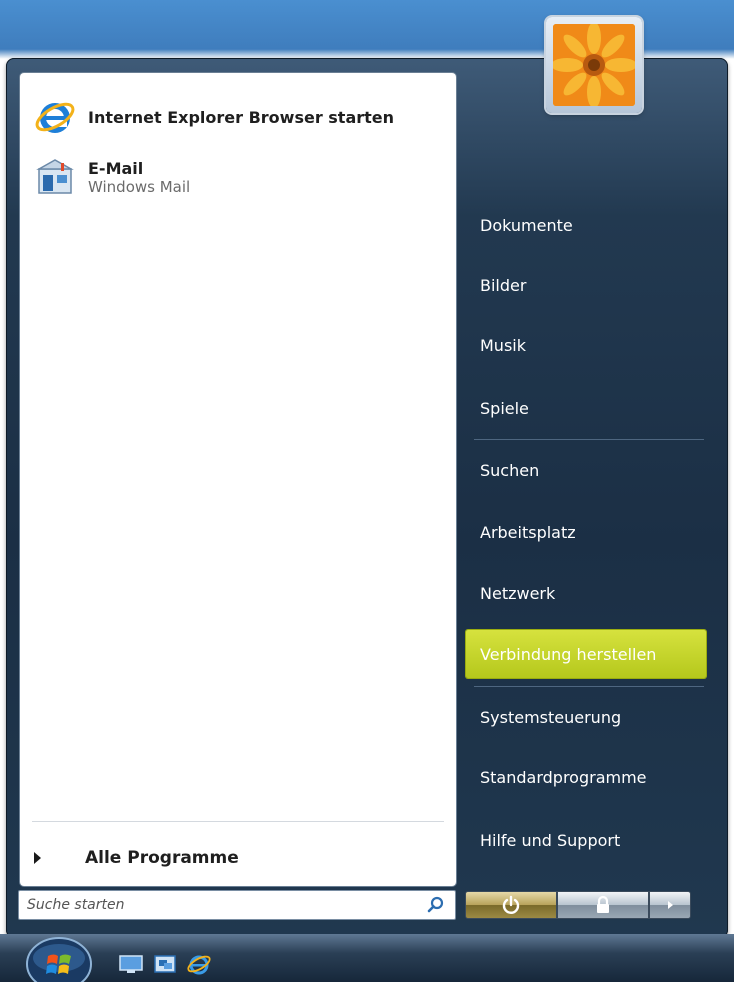 The image size is (734, 986). Describe the element at coordinates (436, 905) in the screenshot. I see `search-icon` at that location.